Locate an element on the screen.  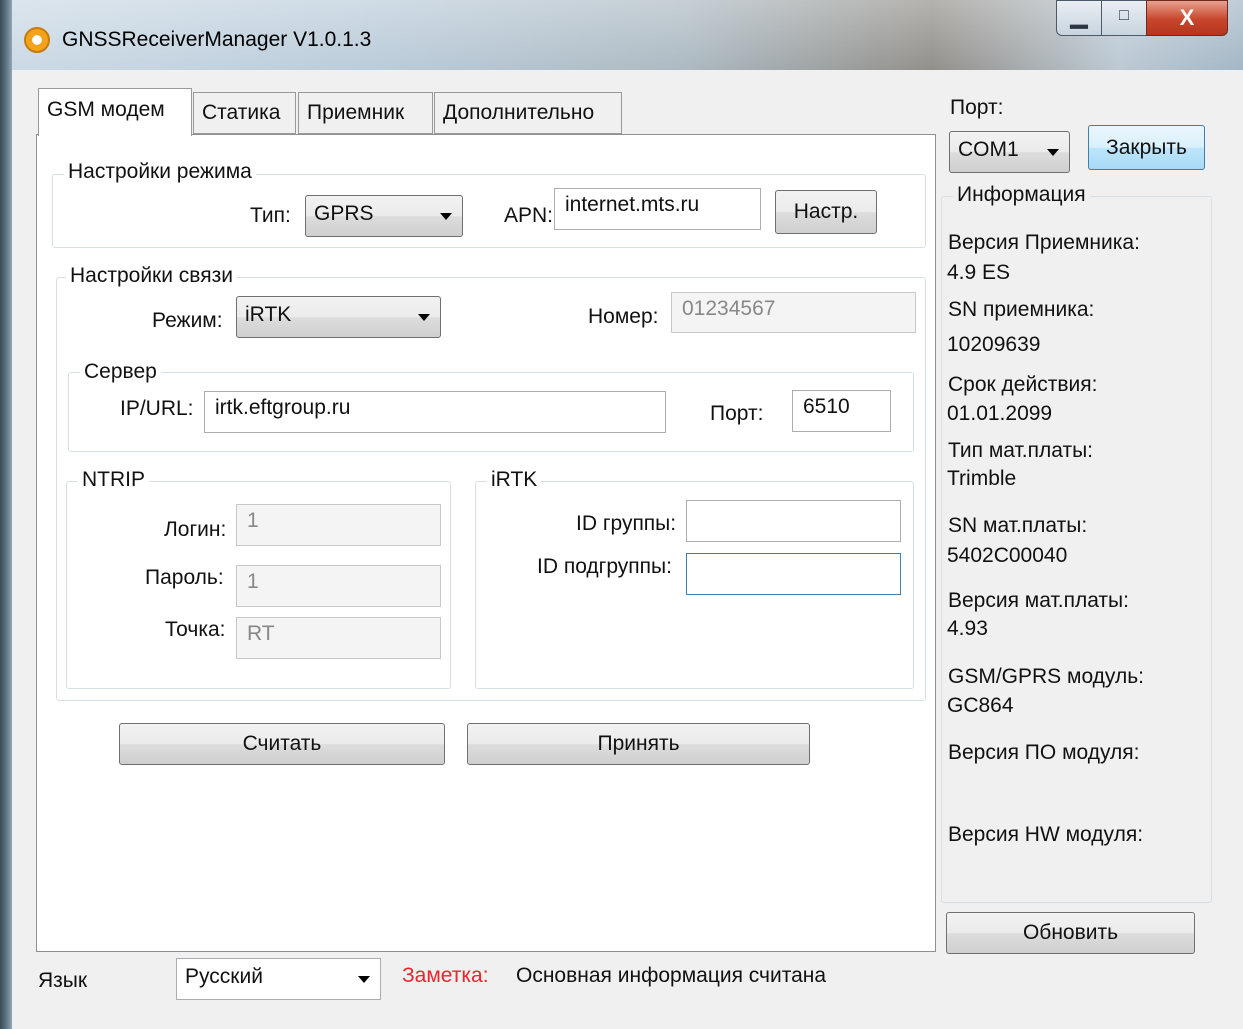
validity-value: 01.01.2099 is located at coordinates (1000, 413).